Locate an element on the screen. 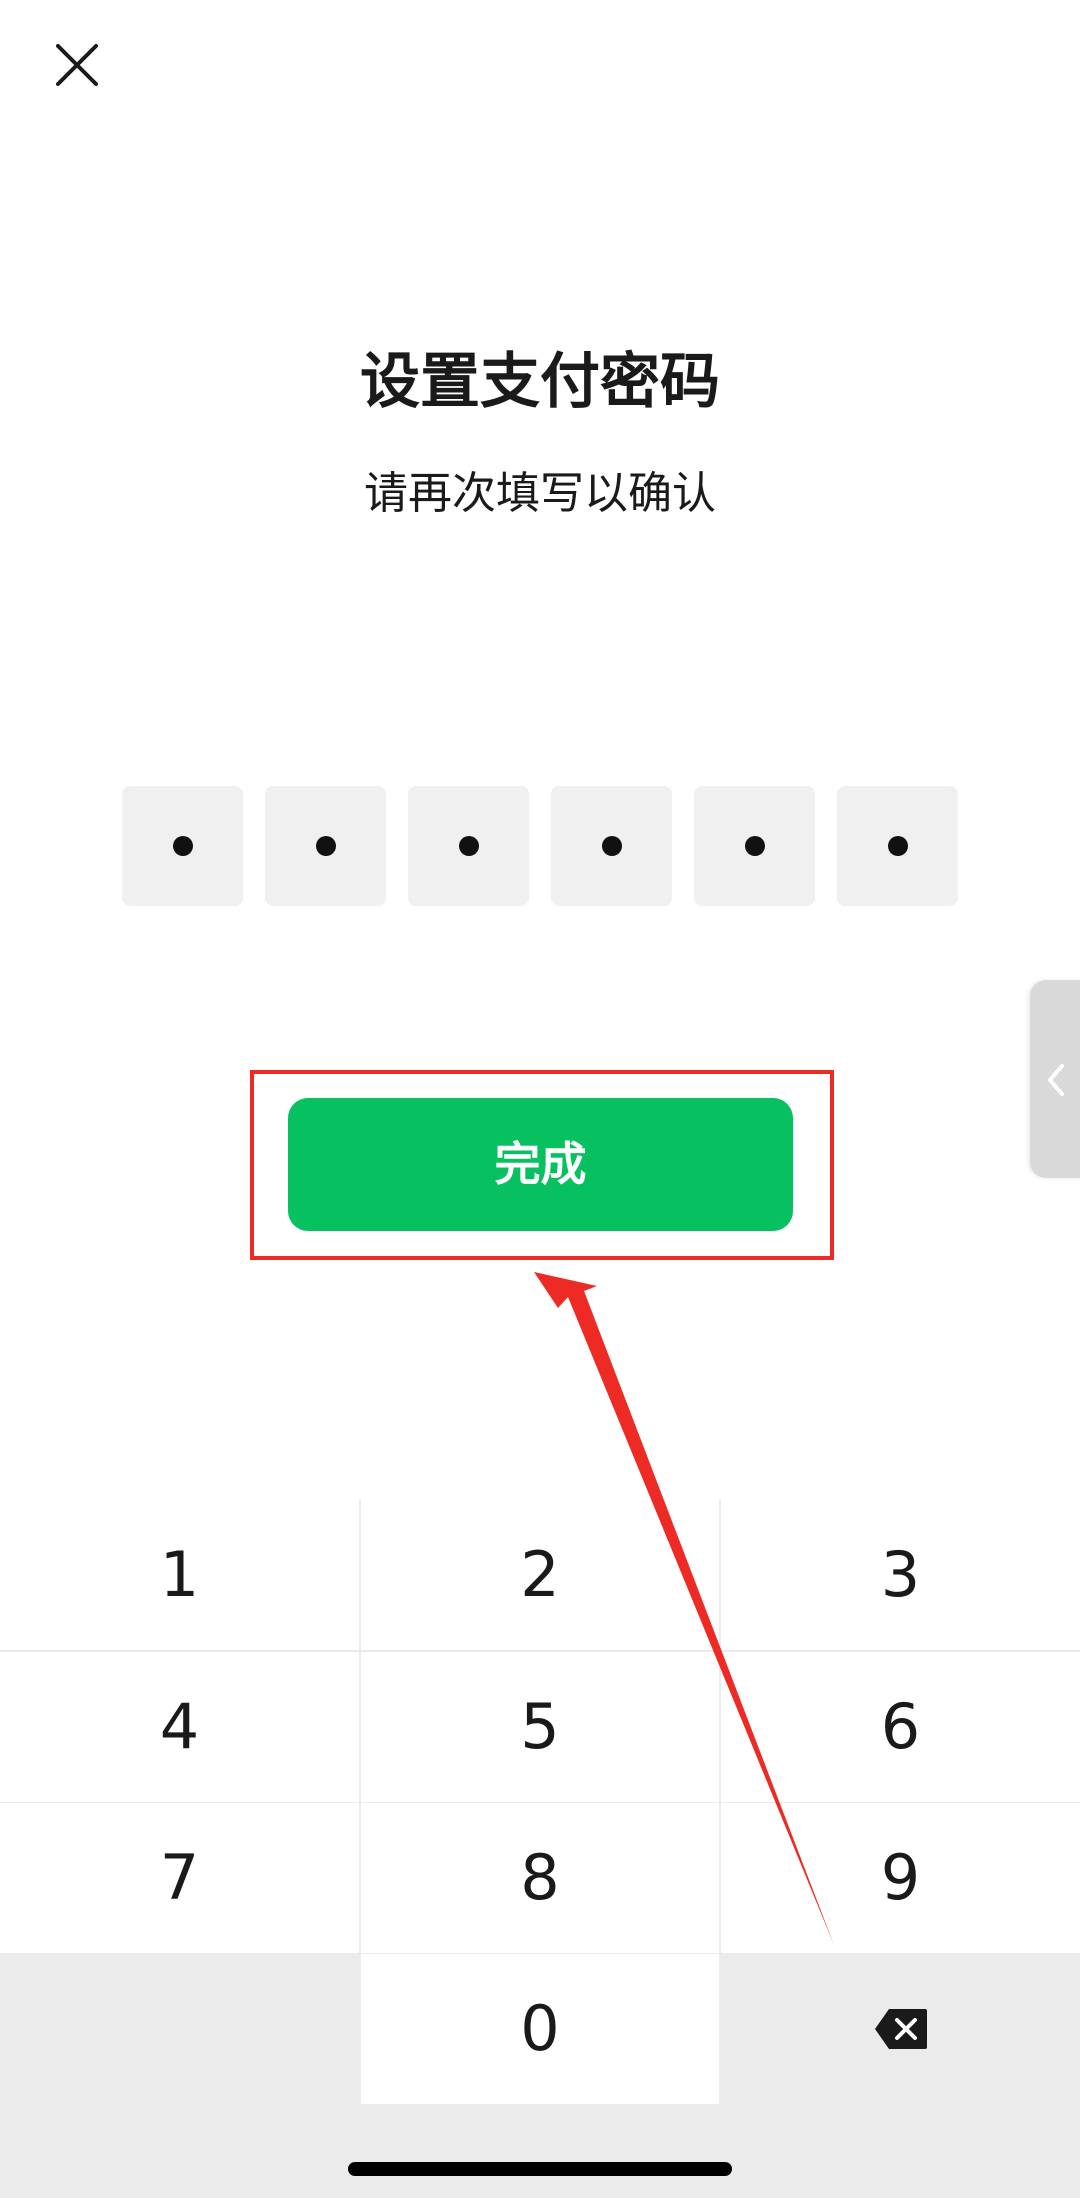 The height and width of the screenshot is (2198, 1080). delete-key is located at coordinates (900, 2029).